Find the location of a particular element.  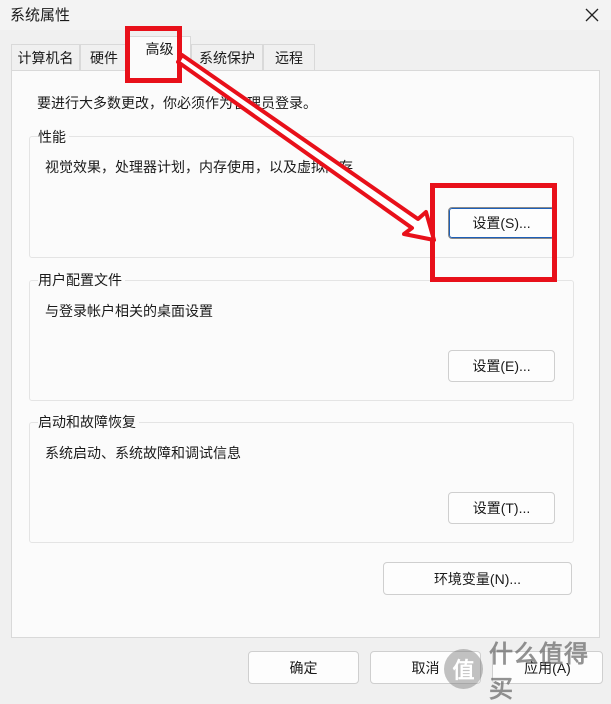

tab-label: 远程 is located at coordinates (289, 58).